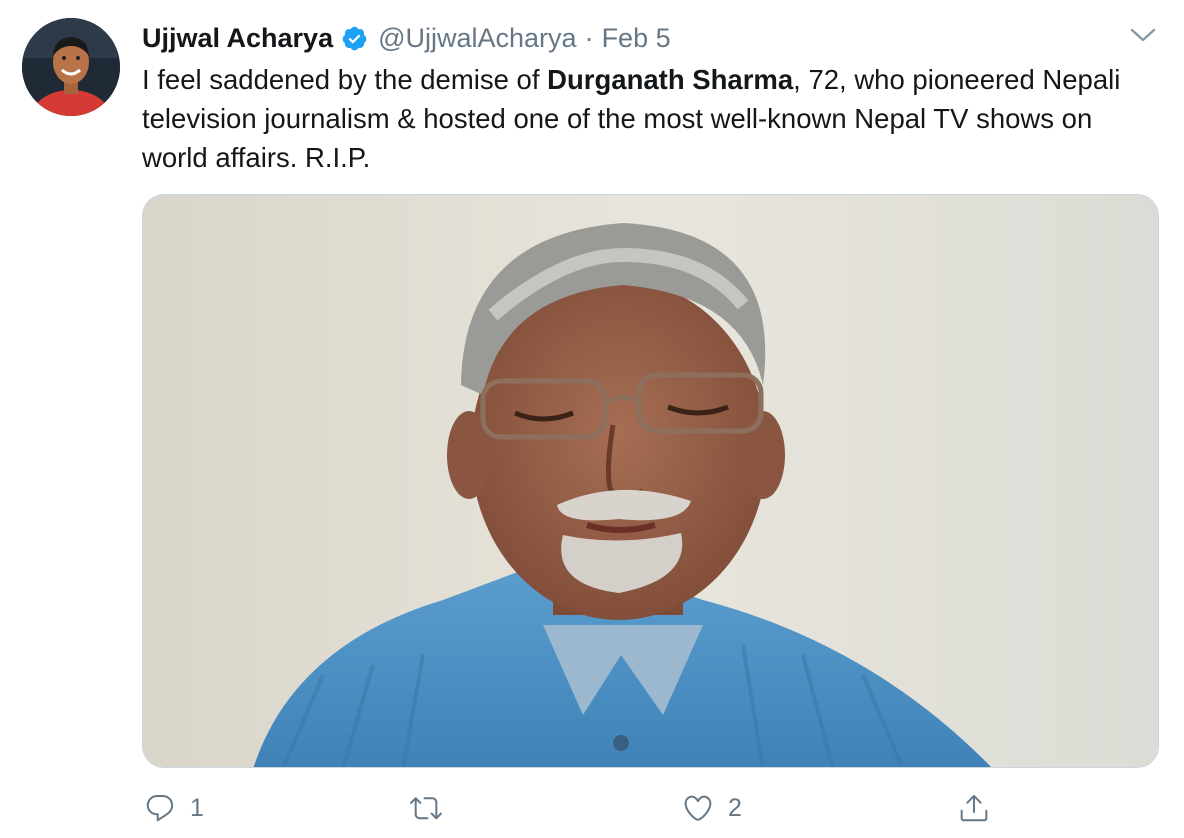  I want to click on heart-icon, so click(698, 808).